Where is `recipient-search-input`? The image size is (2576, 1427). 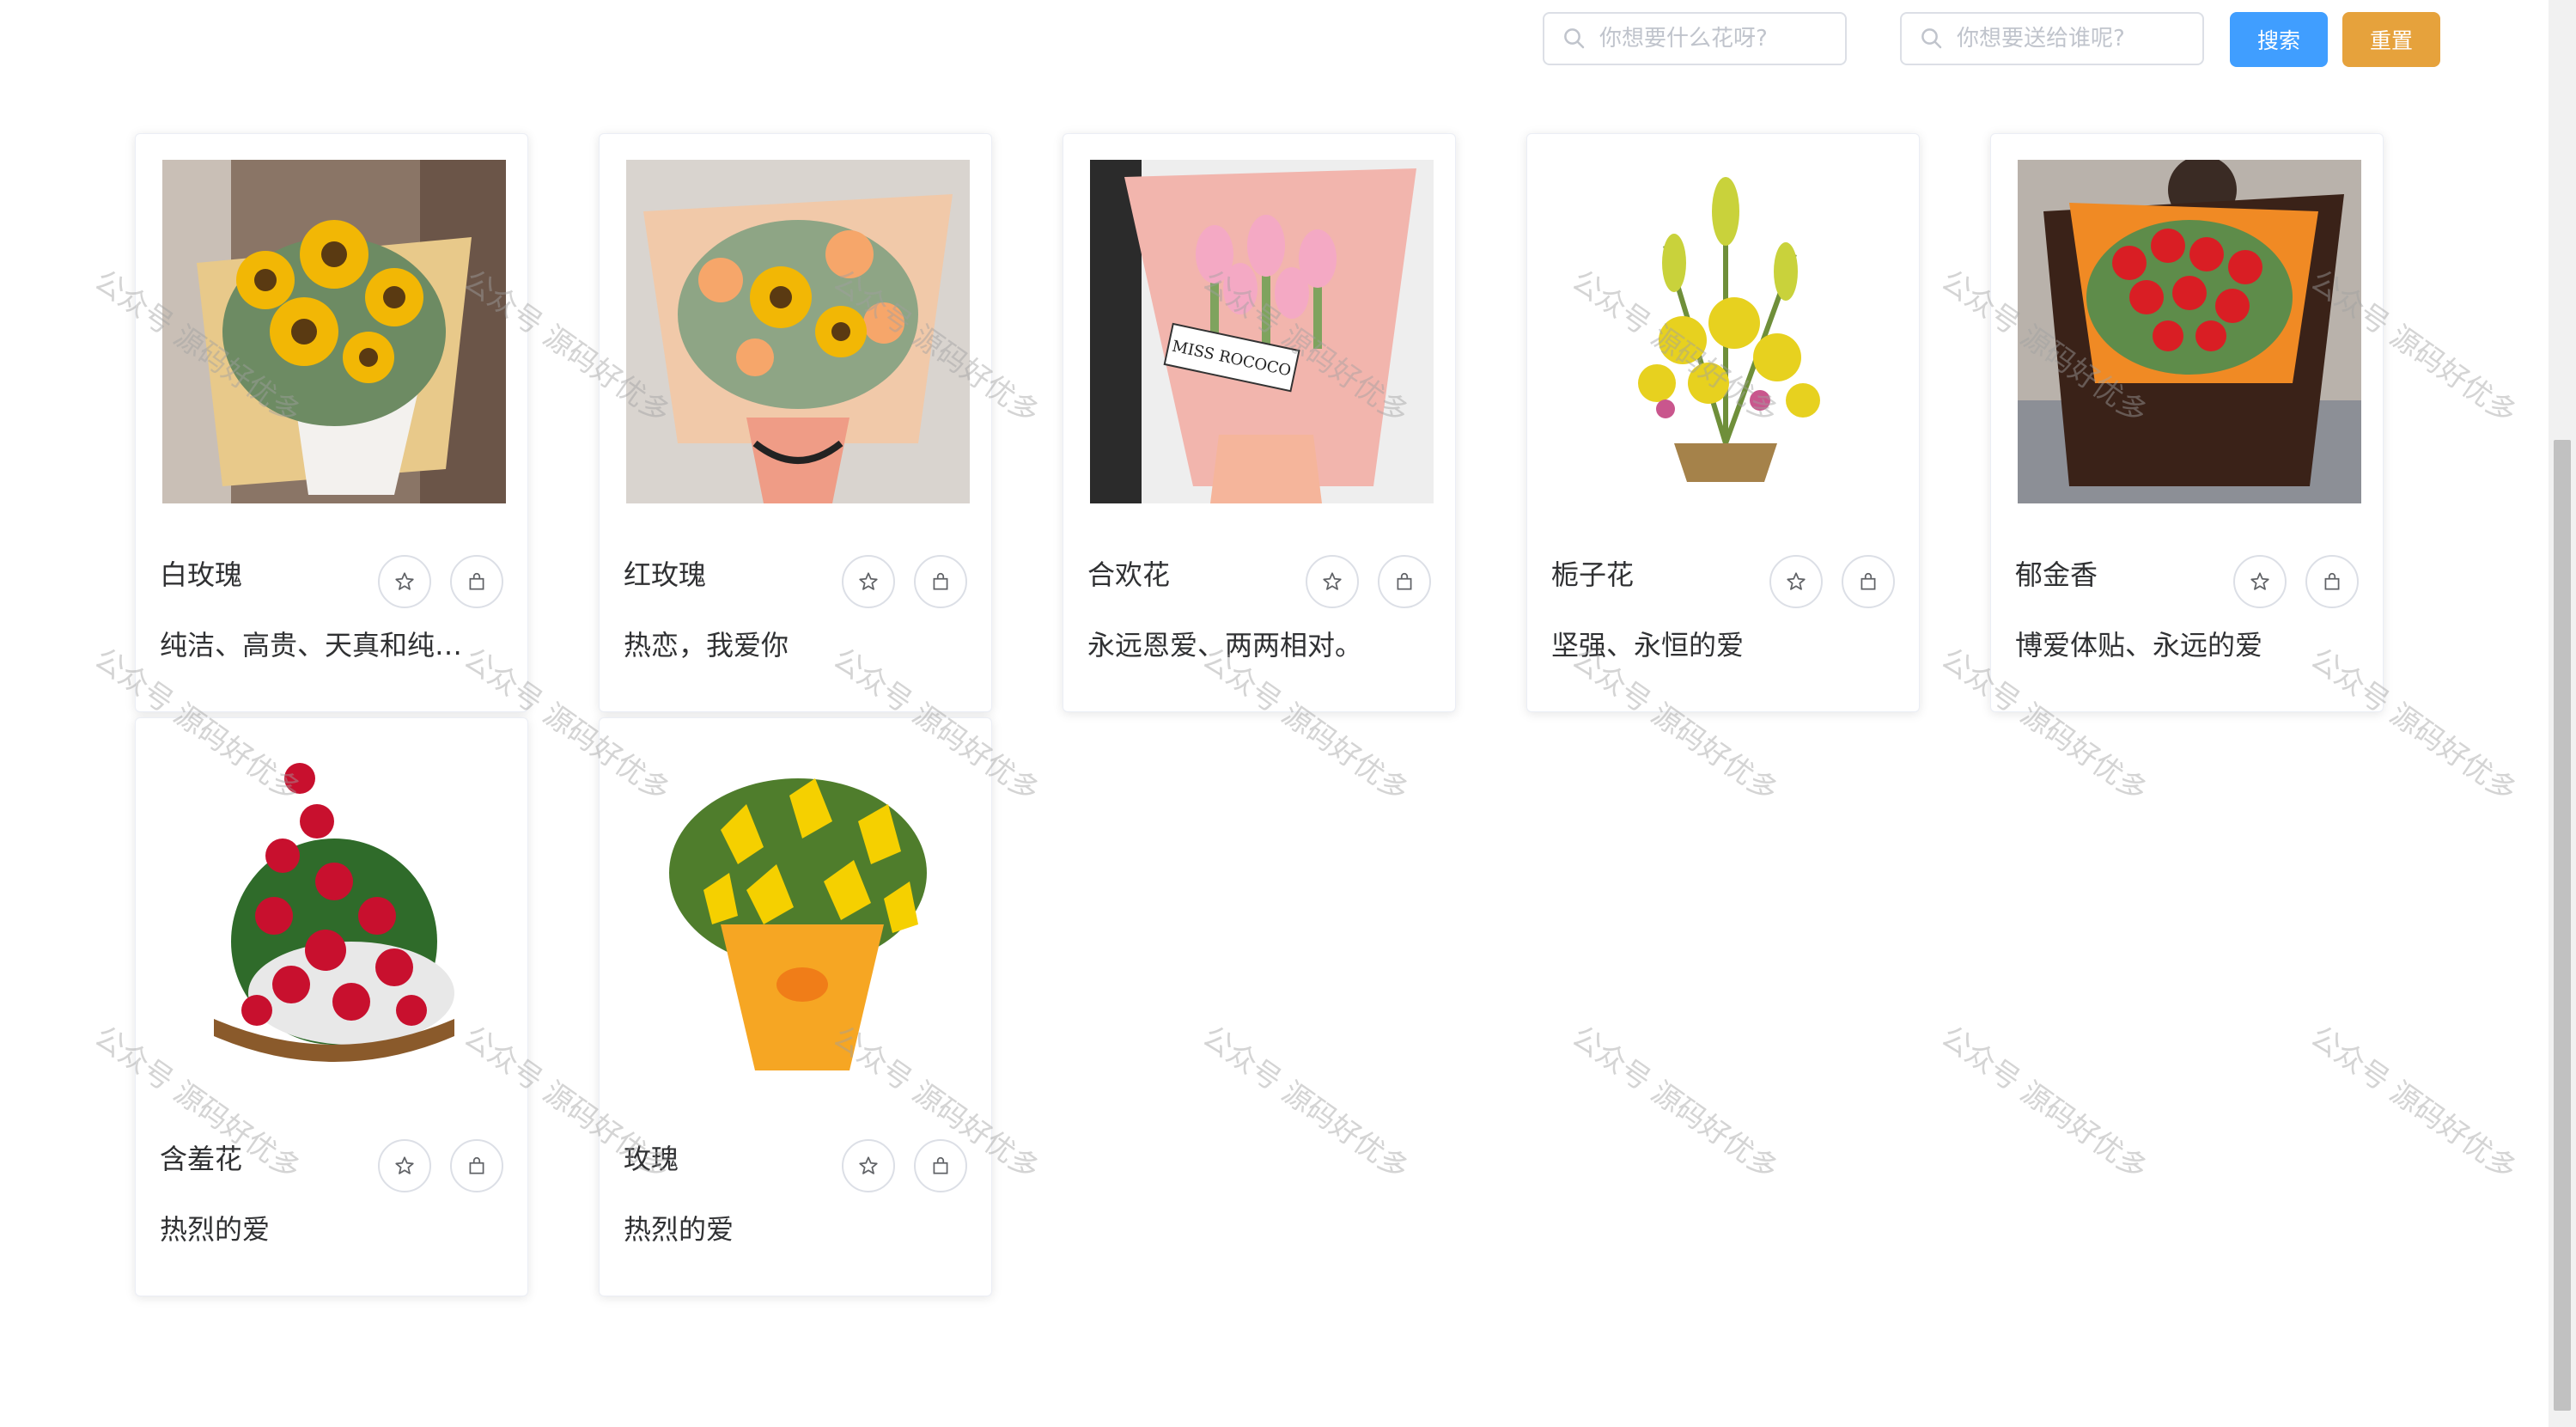
recipient-search-input is located at coordinates (2072, 38).